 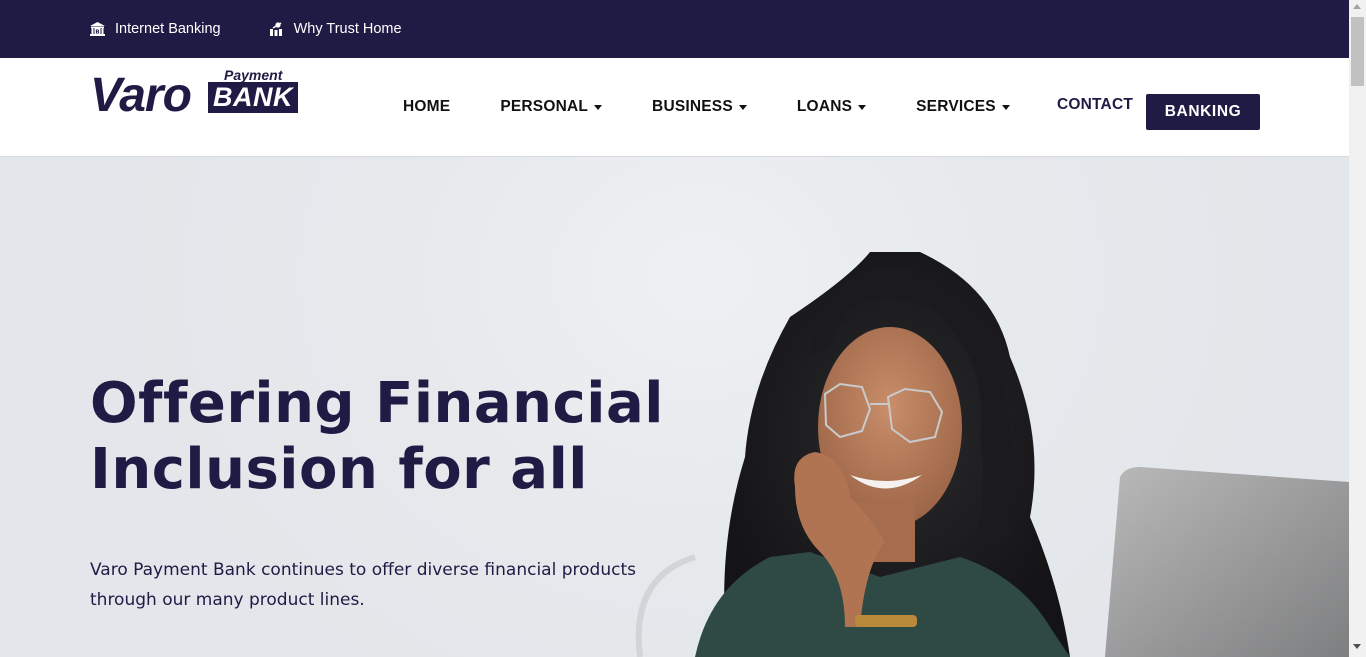 I want to click on nav-home: HOME, so click(x=426, y=107).